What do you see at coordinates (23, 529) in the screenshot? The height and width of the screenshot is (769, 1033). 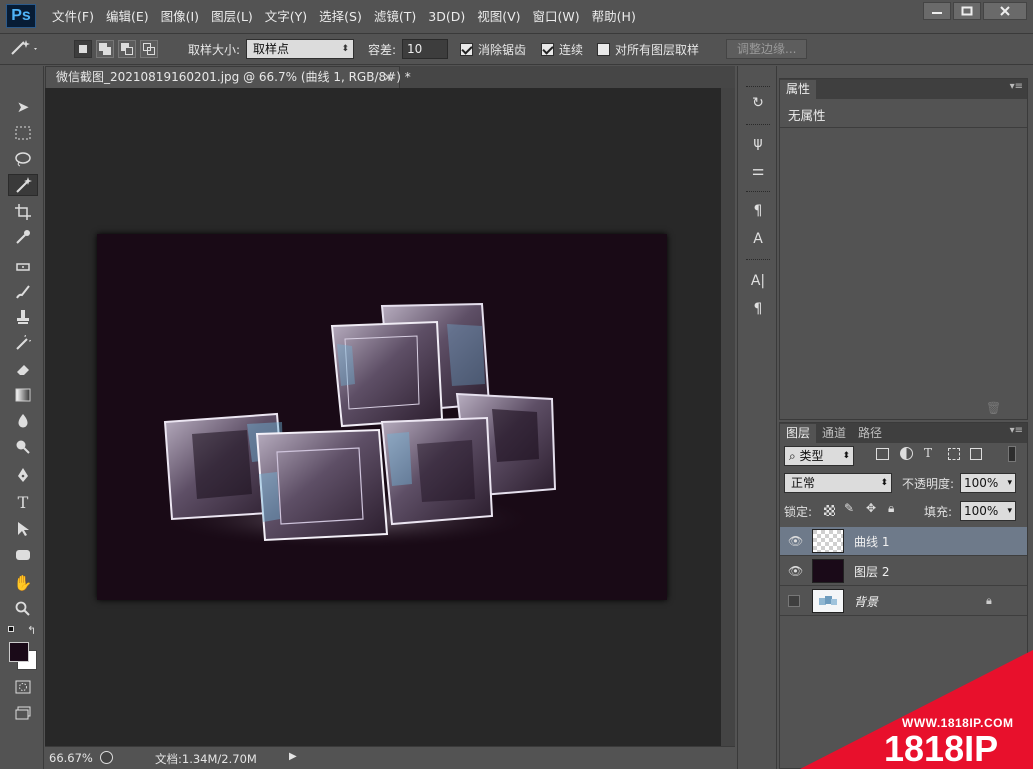 I see `path-selection-tool` at bounding box center [23, 529].